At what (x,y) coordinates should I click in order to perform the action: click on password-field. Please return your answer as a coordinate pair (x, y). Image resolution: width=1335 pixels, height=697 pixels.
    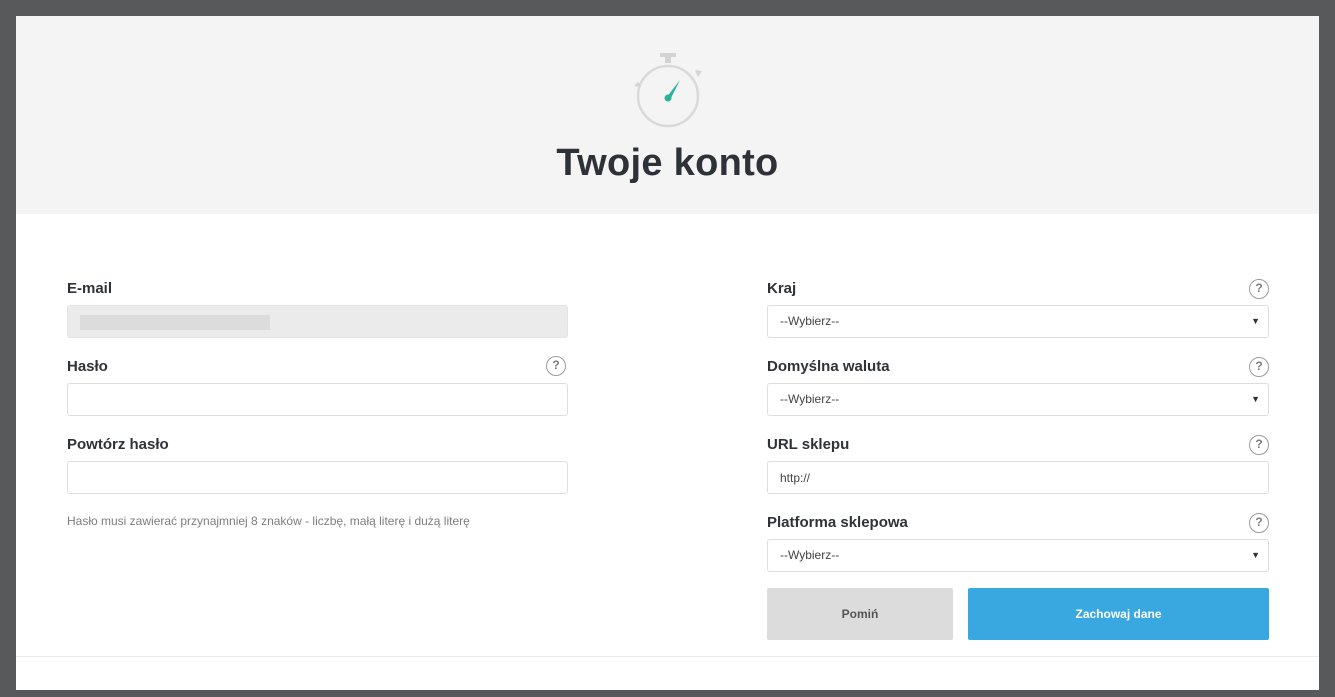
    Looking at the image, I should click on (317, 399).